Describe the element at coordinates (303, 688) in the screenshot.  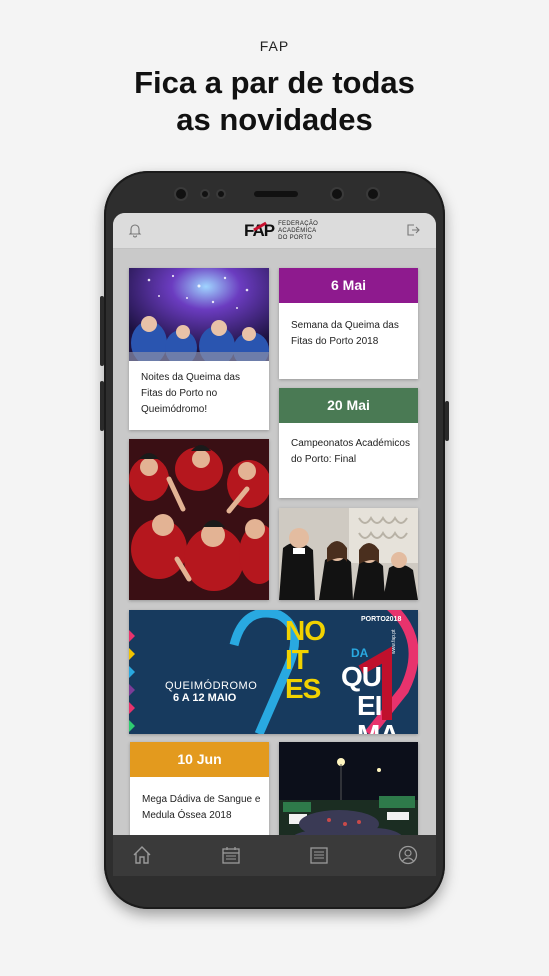
I see `banner-noites-line-3: ES` at that location.